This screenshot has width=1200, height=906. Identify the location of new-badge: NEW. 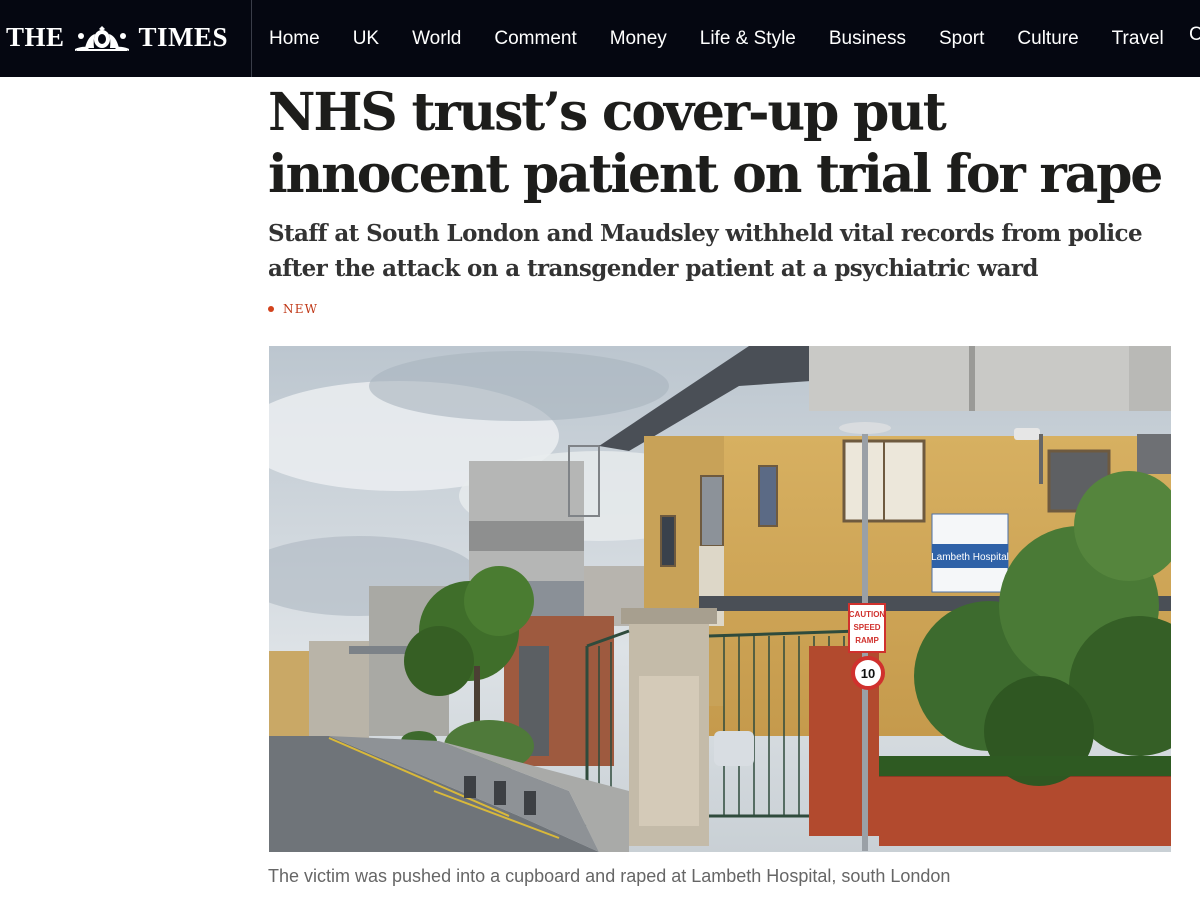
(293, 309).